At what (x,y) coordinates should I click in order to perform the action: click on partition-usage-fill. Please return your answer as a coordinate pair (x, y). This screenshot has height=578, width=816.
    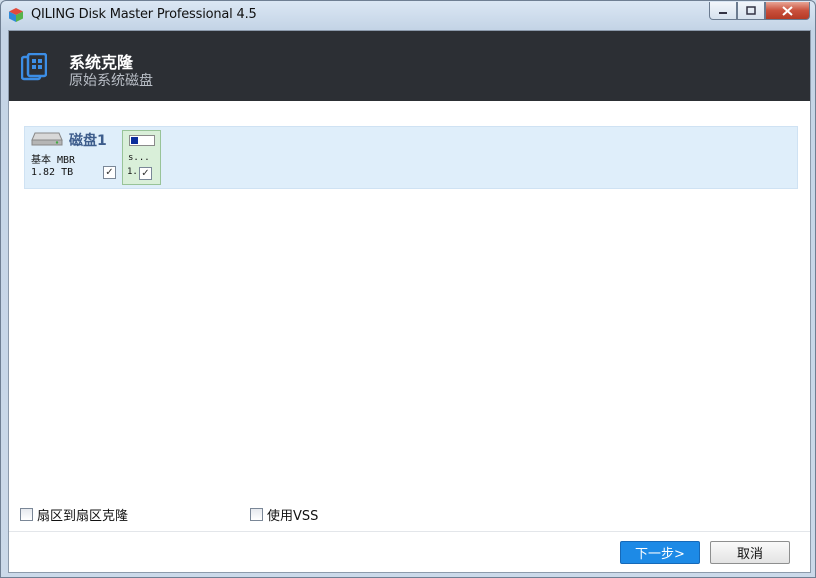
    Looking at the image, I should click on (134, 140).